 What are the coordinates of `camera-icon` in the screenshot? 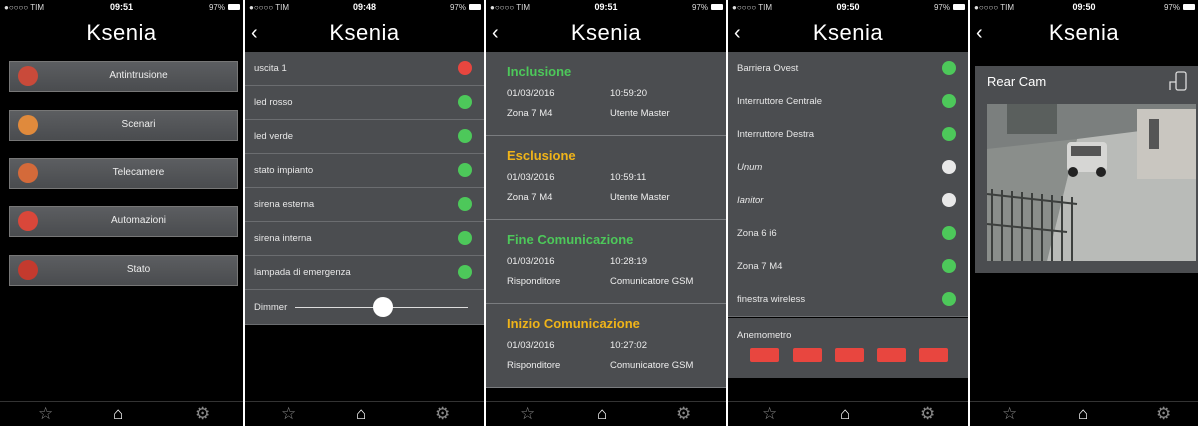 It's located at (28, 173).